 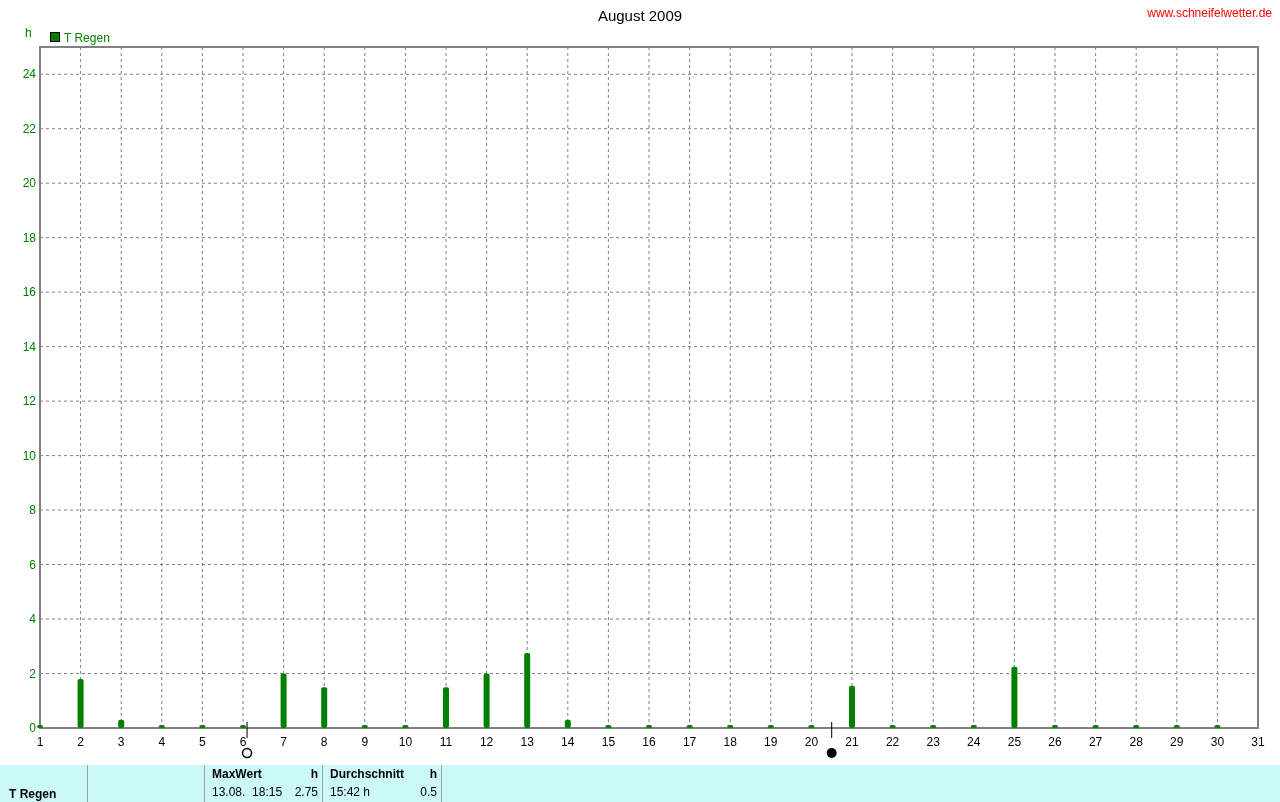 What do you see at coordinates (811, 742) in the screenshot?
I see `x-tick-label: 20` at bounding box center [811, 742].